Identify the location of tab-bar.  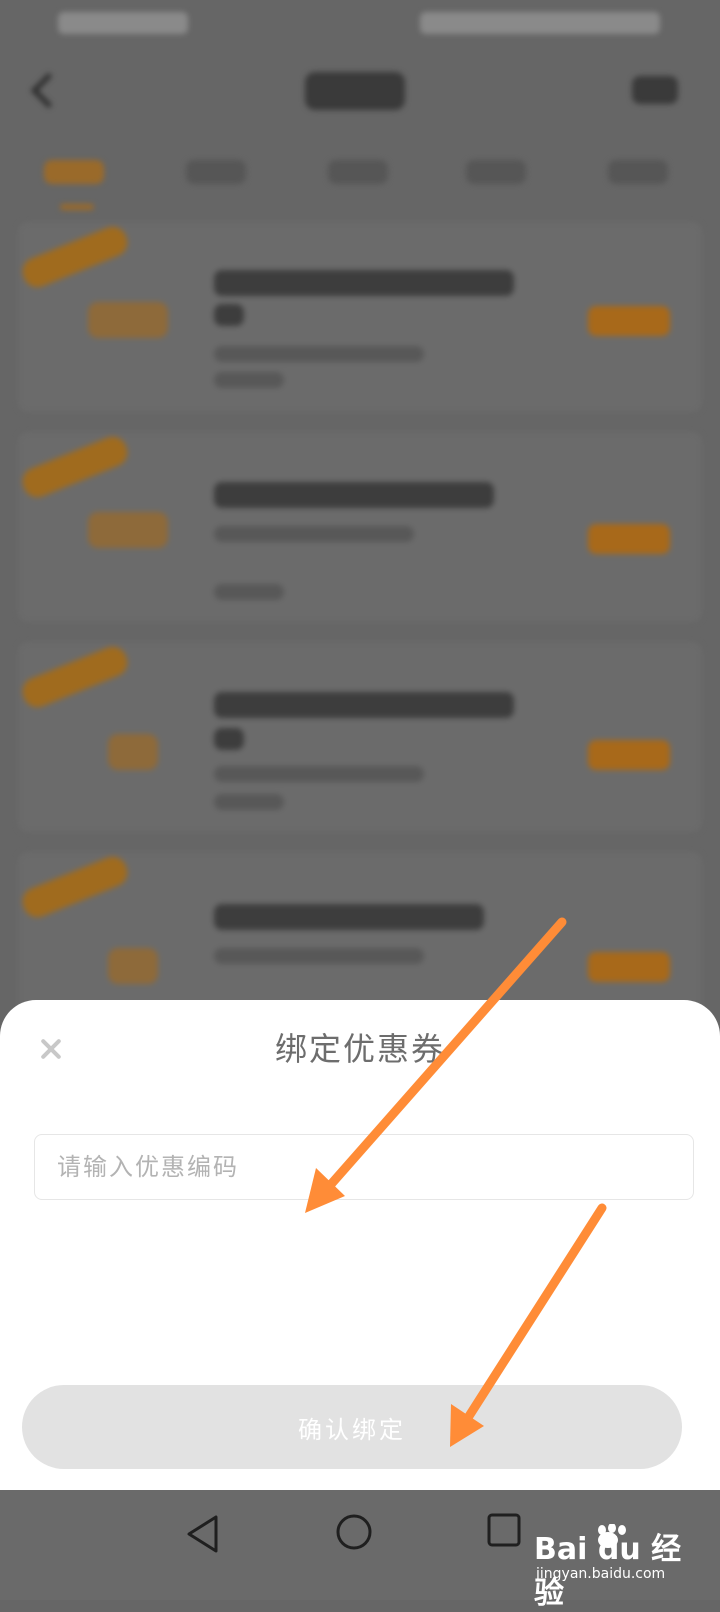
(360, 183).